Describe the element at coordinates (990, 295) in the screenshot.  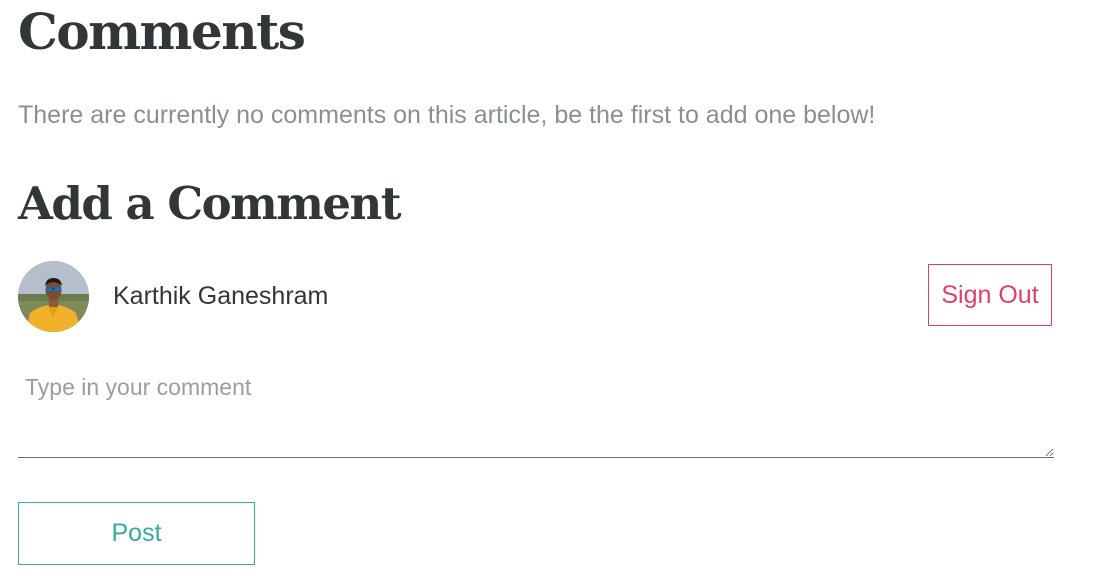
I see `sign-out-button: Sign Out` at that location.